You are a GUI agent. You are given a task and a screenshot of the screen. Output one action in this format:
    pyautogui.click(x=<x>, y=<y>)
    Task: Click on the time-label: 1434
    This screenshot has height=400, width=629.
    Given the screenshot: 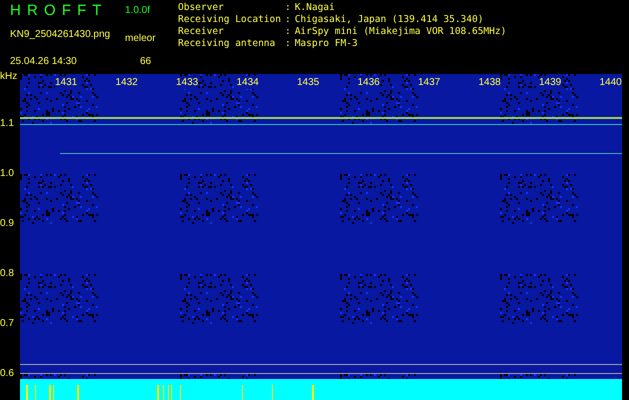 What is the action you would take?
    pyautogui.click(x=247, y=83)
    